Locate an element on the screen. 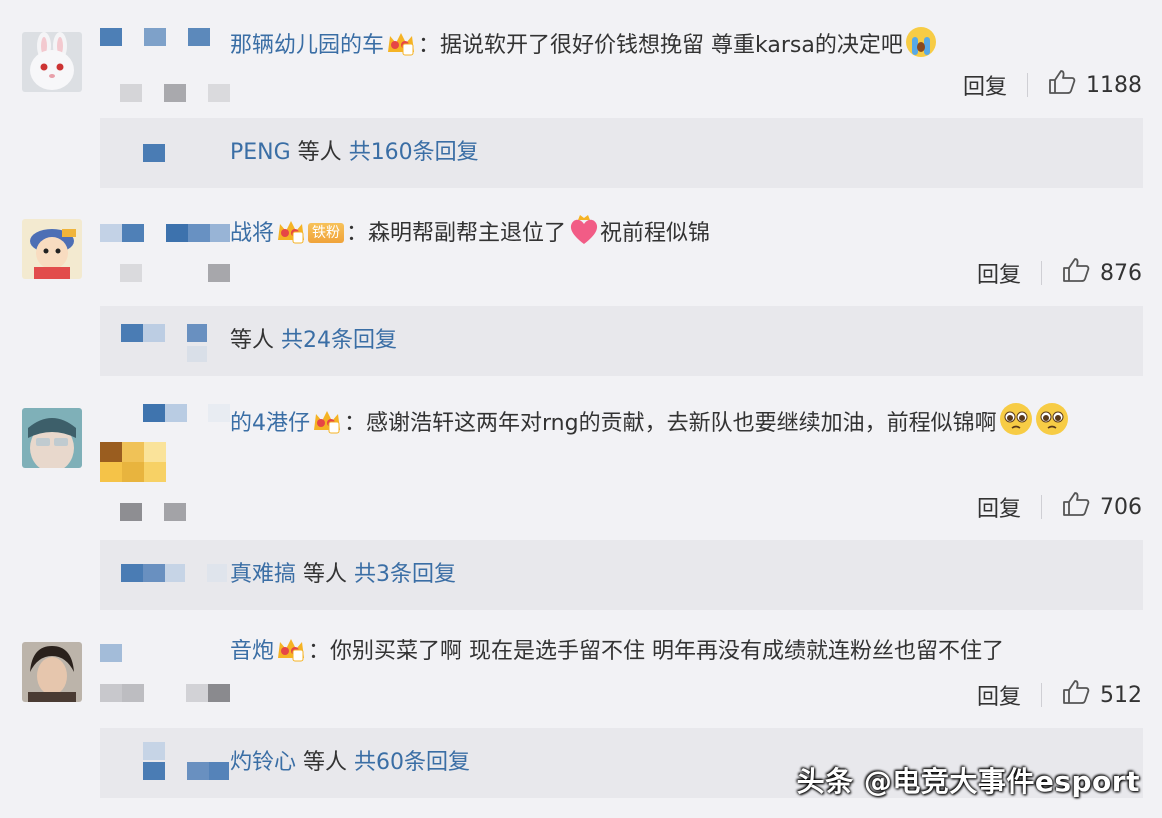 The image size is (1162, 818). comment-text: 你别买菜了啊 现在是选手留不住 明年再没有成绩就连粉丝也留不住了 is located at coordinates (667, 651).